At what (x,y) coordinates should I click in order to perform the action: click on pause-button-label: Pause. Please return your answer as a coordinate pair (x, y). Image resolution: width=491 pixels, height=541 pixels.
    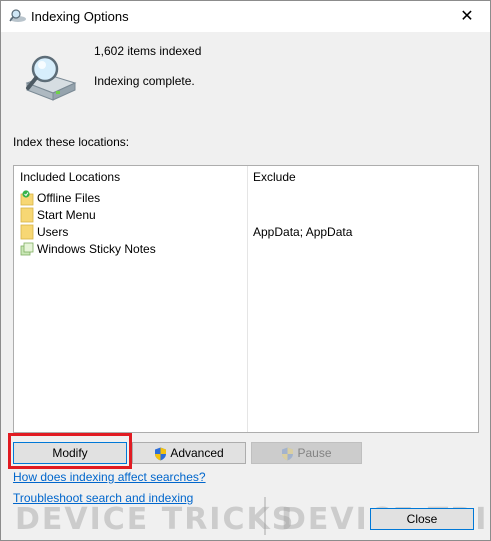
    Looking at the image, I should click on (314, 453).